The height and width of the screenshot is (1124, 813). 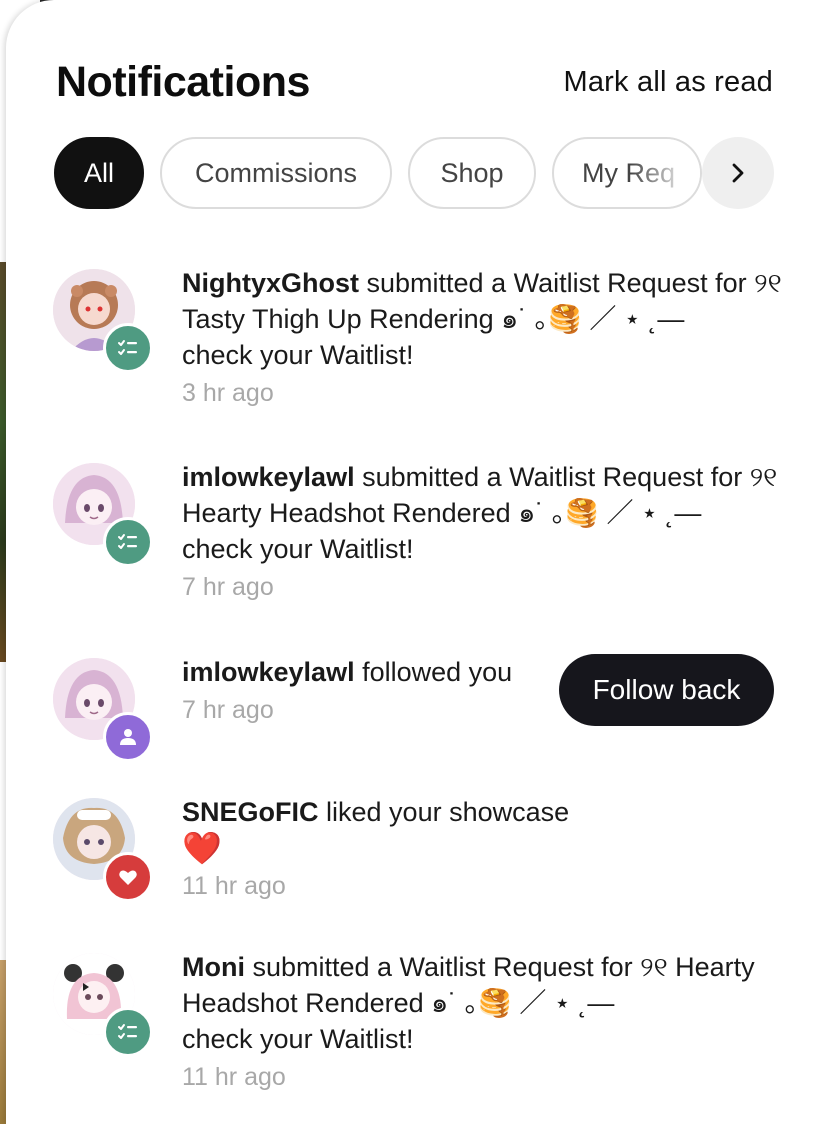 What do you see at coordinates (276, 173) in the screenshot?
I see `filter-tab-commissions: Commissions` at bounding box center [276, 173].